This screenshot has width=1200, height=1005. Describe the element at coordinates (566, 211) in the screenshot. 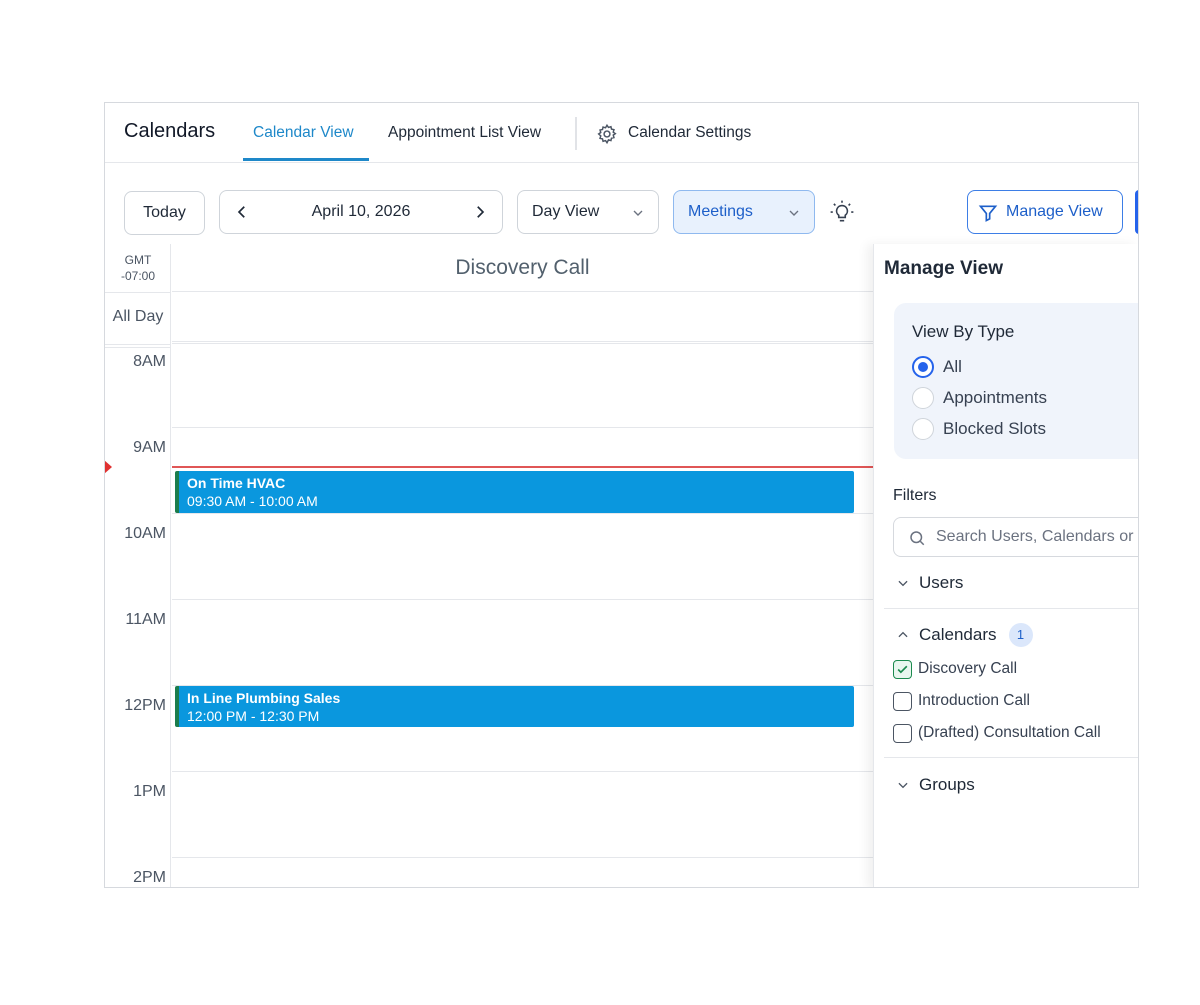

I see `view-mode-label: Day View` at that location.